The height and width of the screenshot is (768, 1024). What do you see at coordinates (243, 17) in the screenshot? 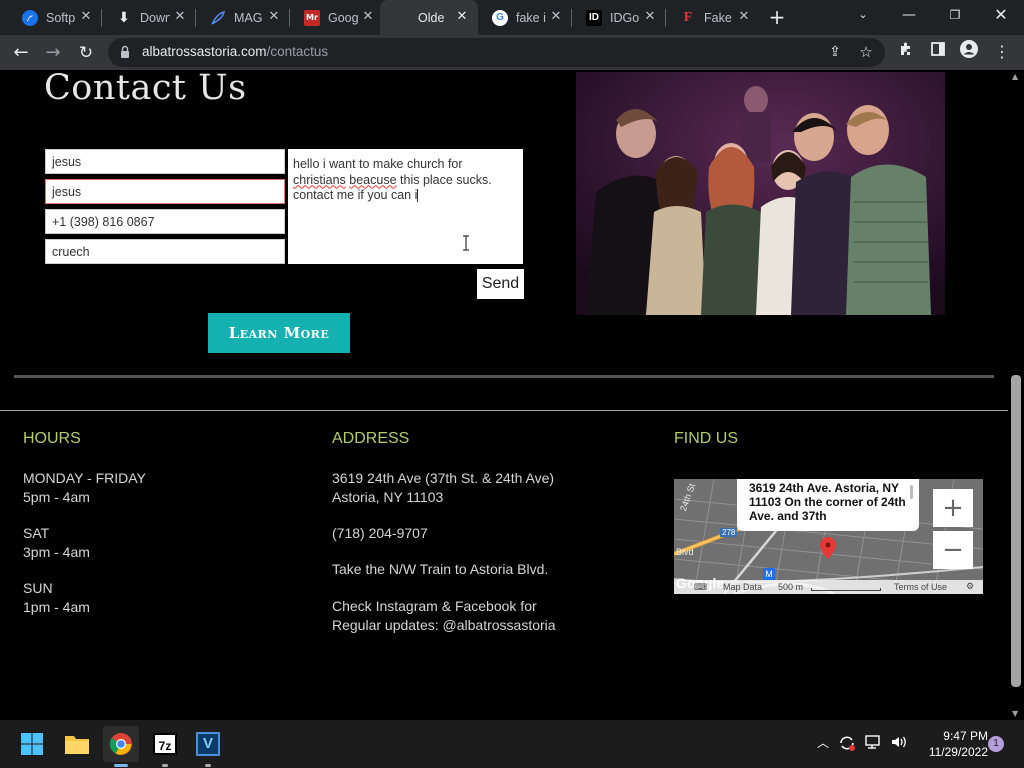
I see `tab-mag: MAG ✕` at bounding box center [243, 17].